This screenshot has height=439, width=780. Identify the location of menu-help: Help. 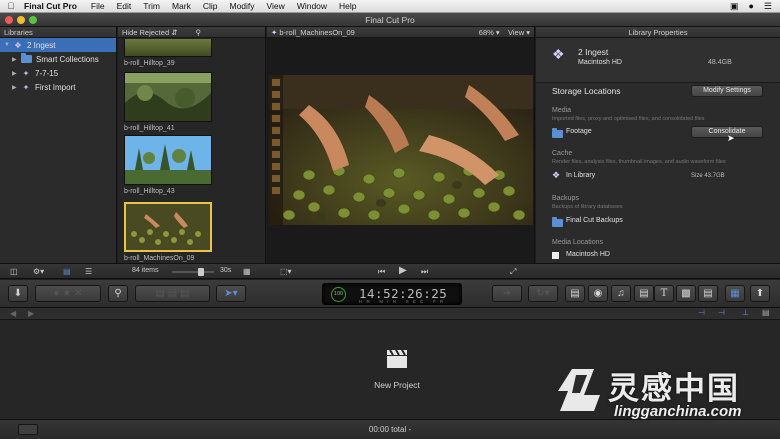
(347, 6).